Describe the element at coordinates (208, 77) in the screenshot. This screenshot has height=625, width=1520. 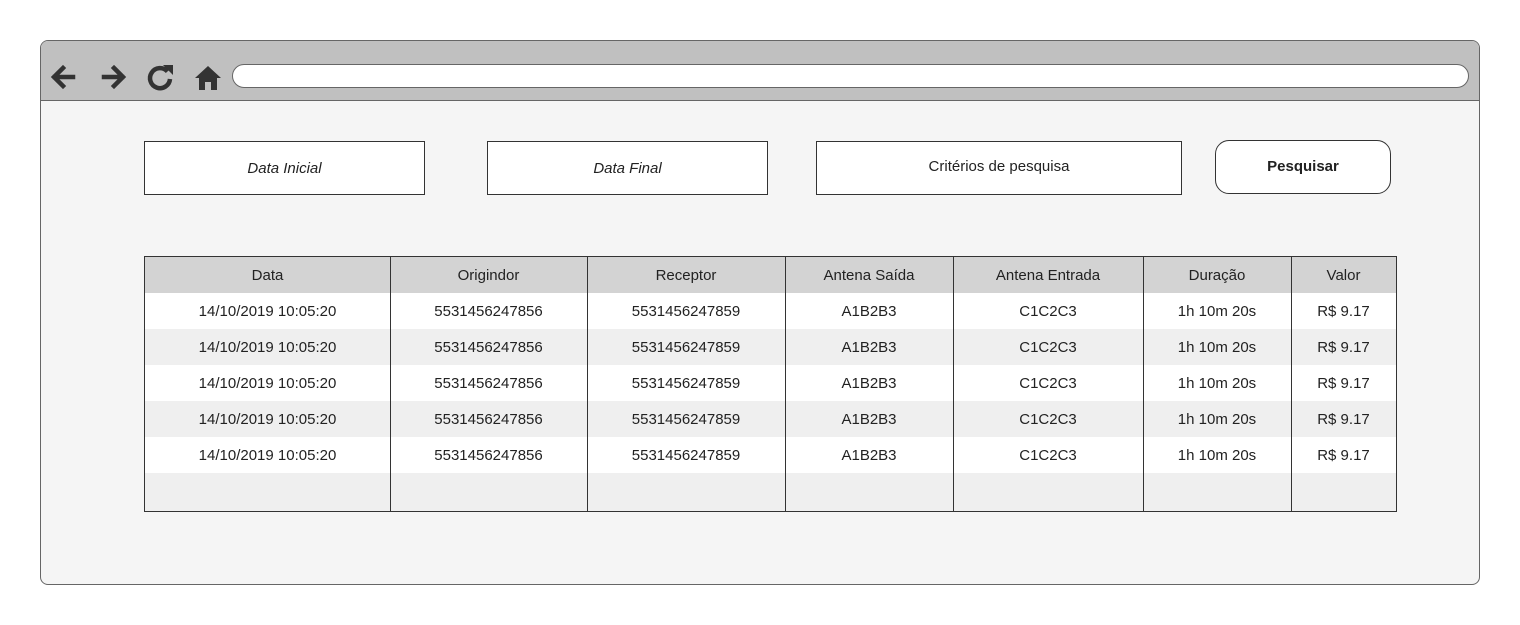
I see `home-icon` at that location.